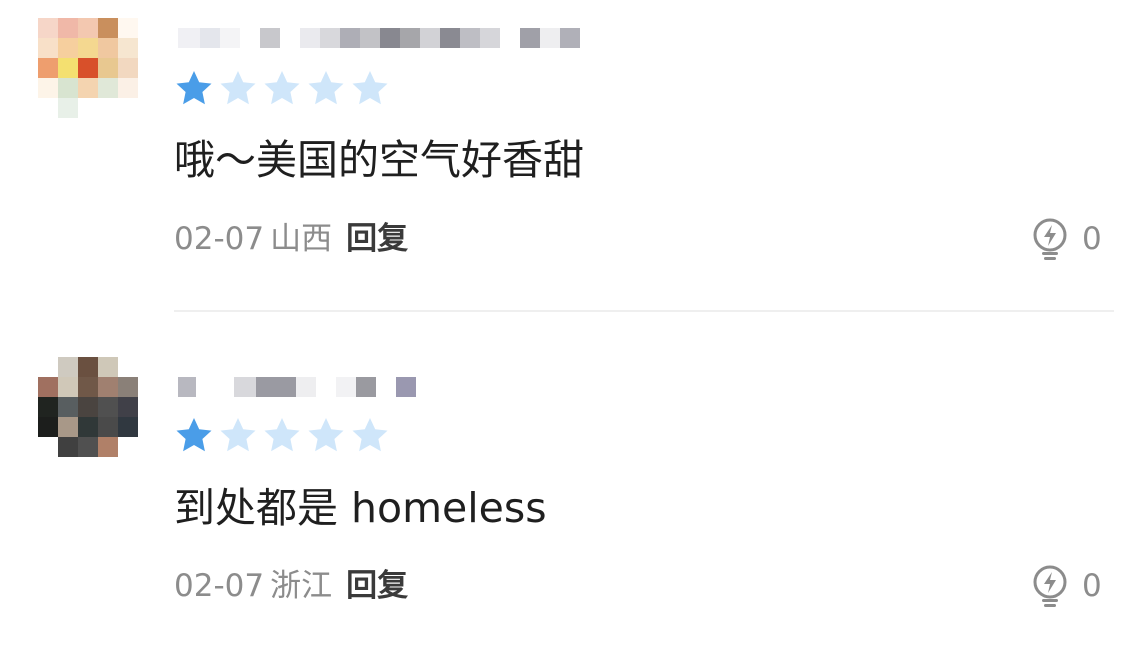 The image size is (1148, 645). I want to click on comment-location: 山西, so click(301, 239).